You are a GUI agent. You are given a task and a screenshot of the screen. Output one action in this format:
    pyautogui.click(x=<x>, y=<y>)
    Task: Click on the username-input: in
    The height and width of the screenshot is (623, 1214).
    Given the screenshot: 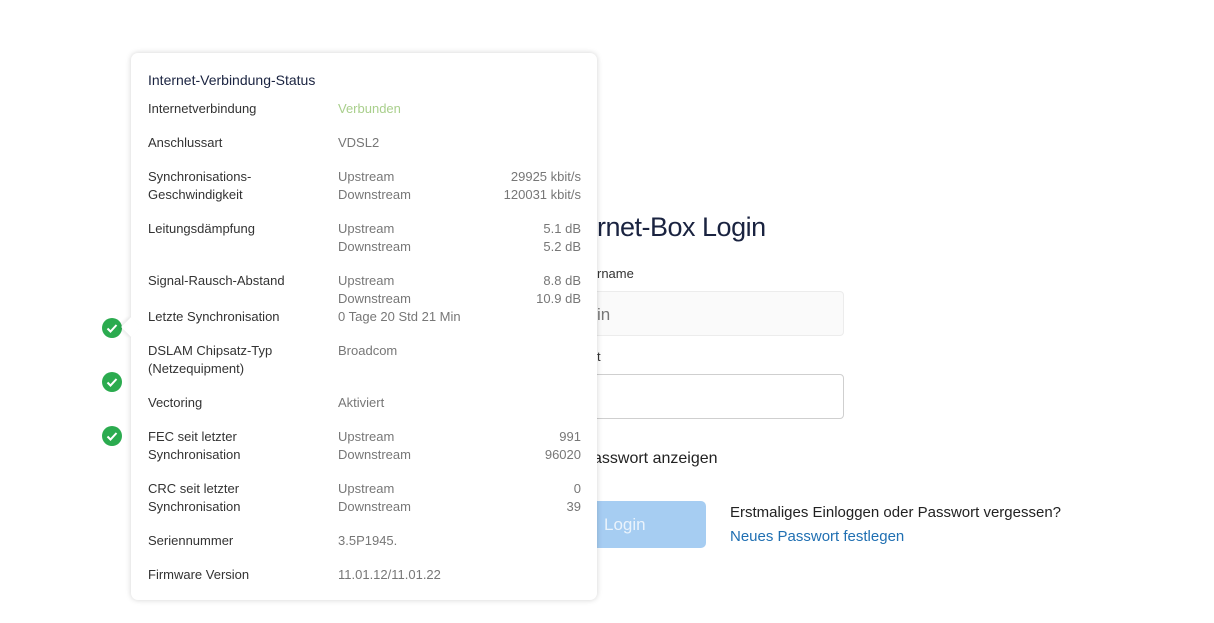 What is the action you would take?
    pyautogui.click(x=712, y=313)
    